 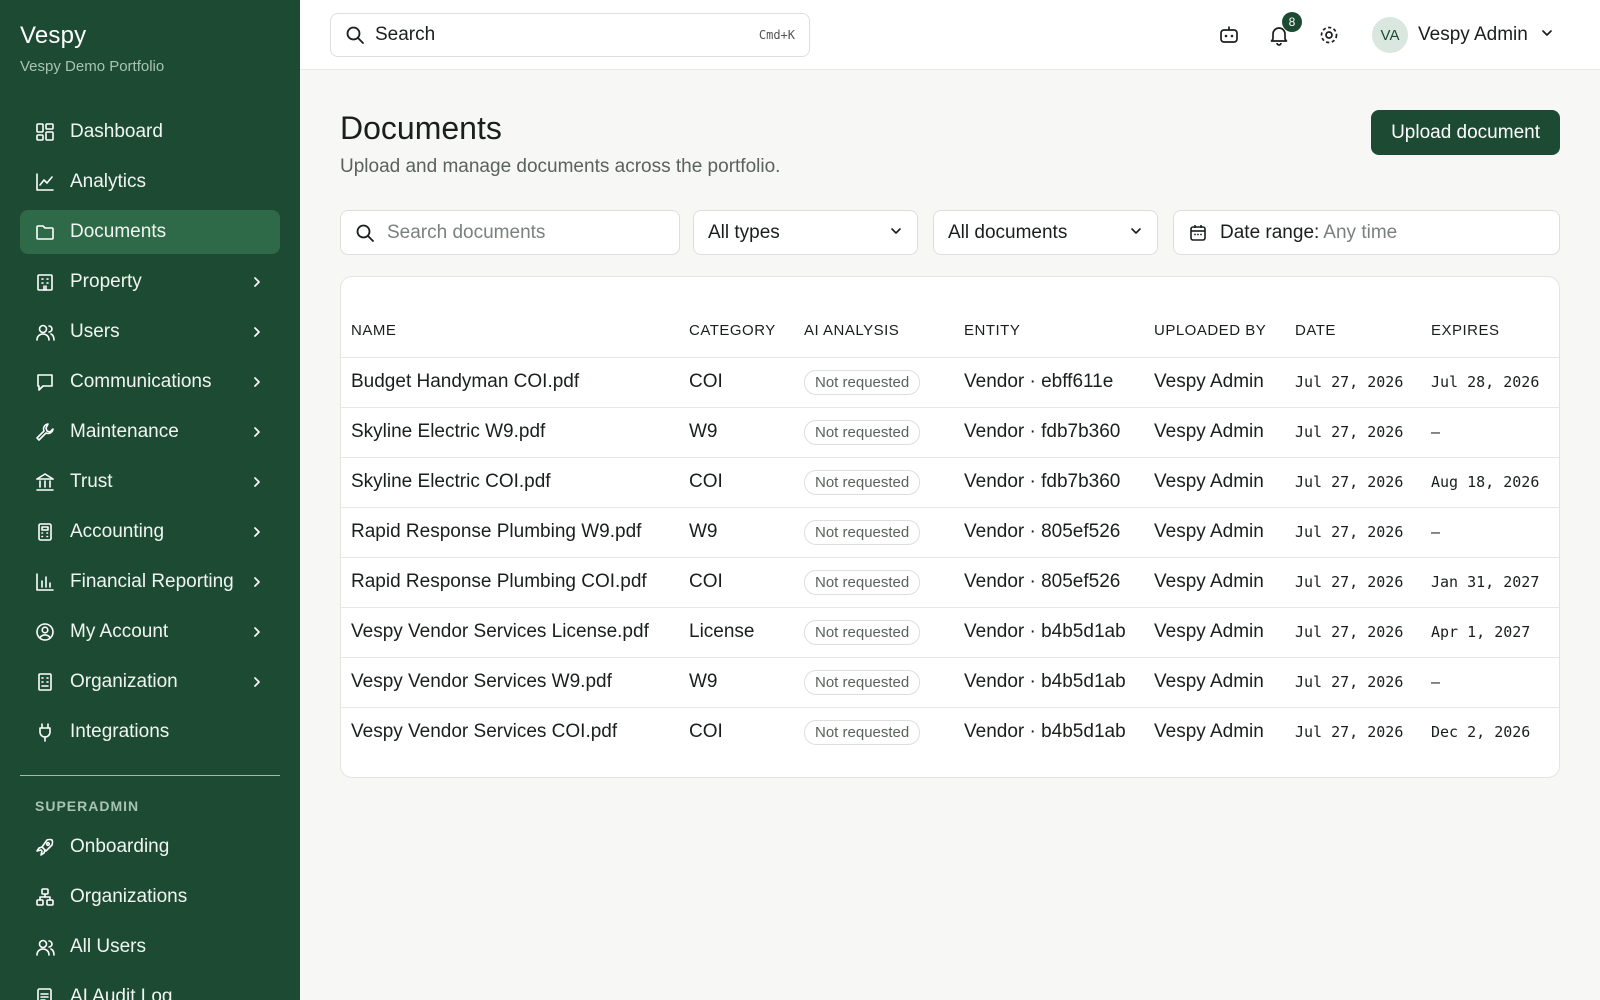 What do you see at coordinates (510, 632) in the screenshot?
I see `document-name-cell: Vespy Vendor Services License.pdf` at bounding box center [510, 632].